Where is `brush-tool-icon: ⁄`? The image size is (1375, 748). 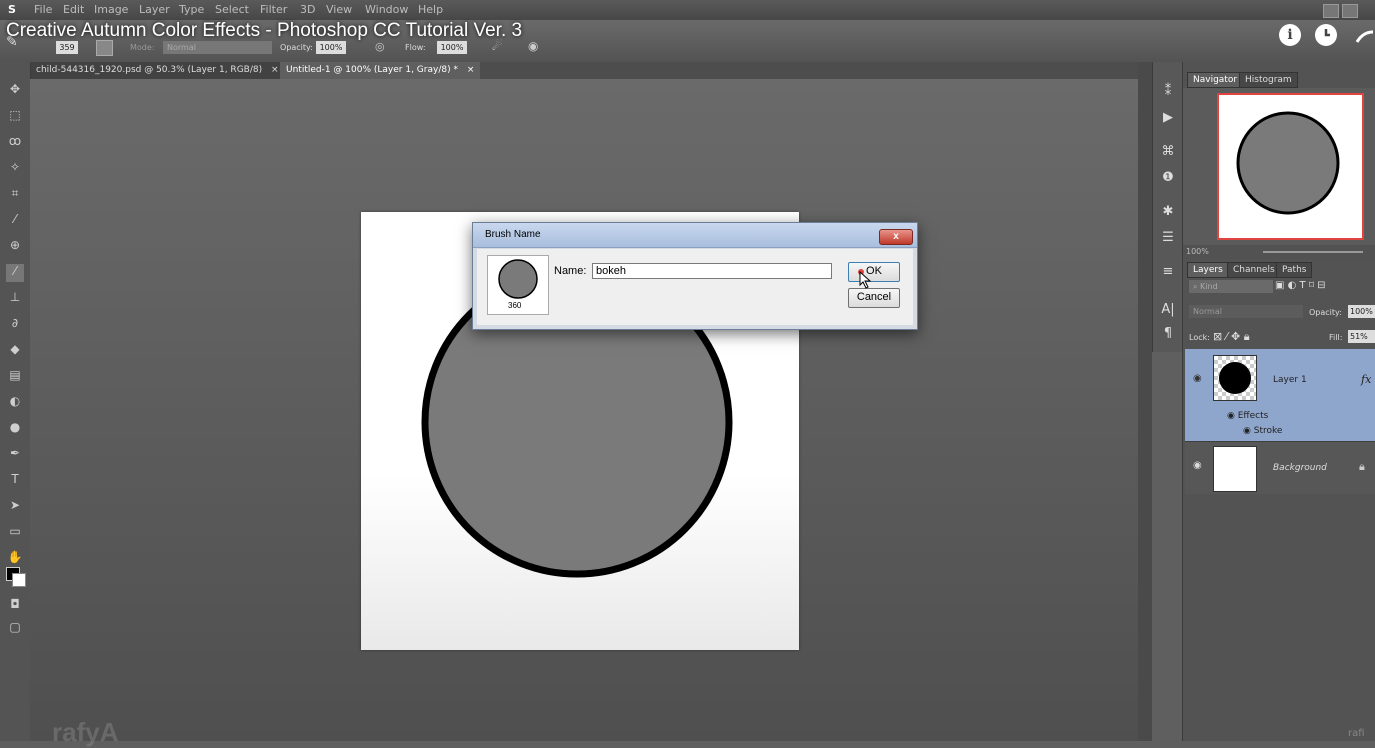 brush-tool-icon: ⁄ is located at coordinates (15, 273).